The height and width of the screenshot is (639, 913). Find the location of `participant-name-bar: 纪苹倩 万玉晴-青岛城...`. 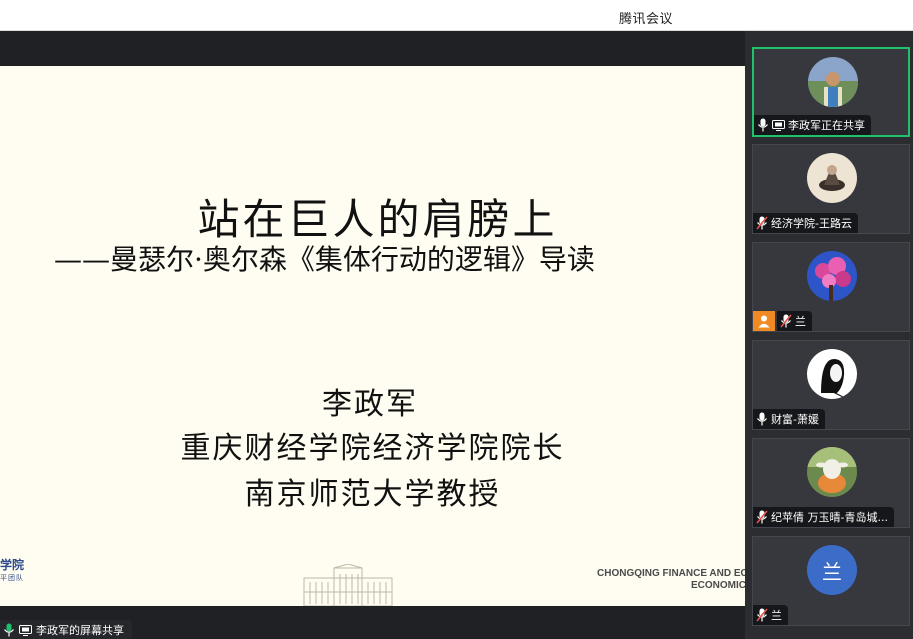

participant-name-bar: 纪苹倩 万玉晴-青岛城... is located at coordinates (823, 517).